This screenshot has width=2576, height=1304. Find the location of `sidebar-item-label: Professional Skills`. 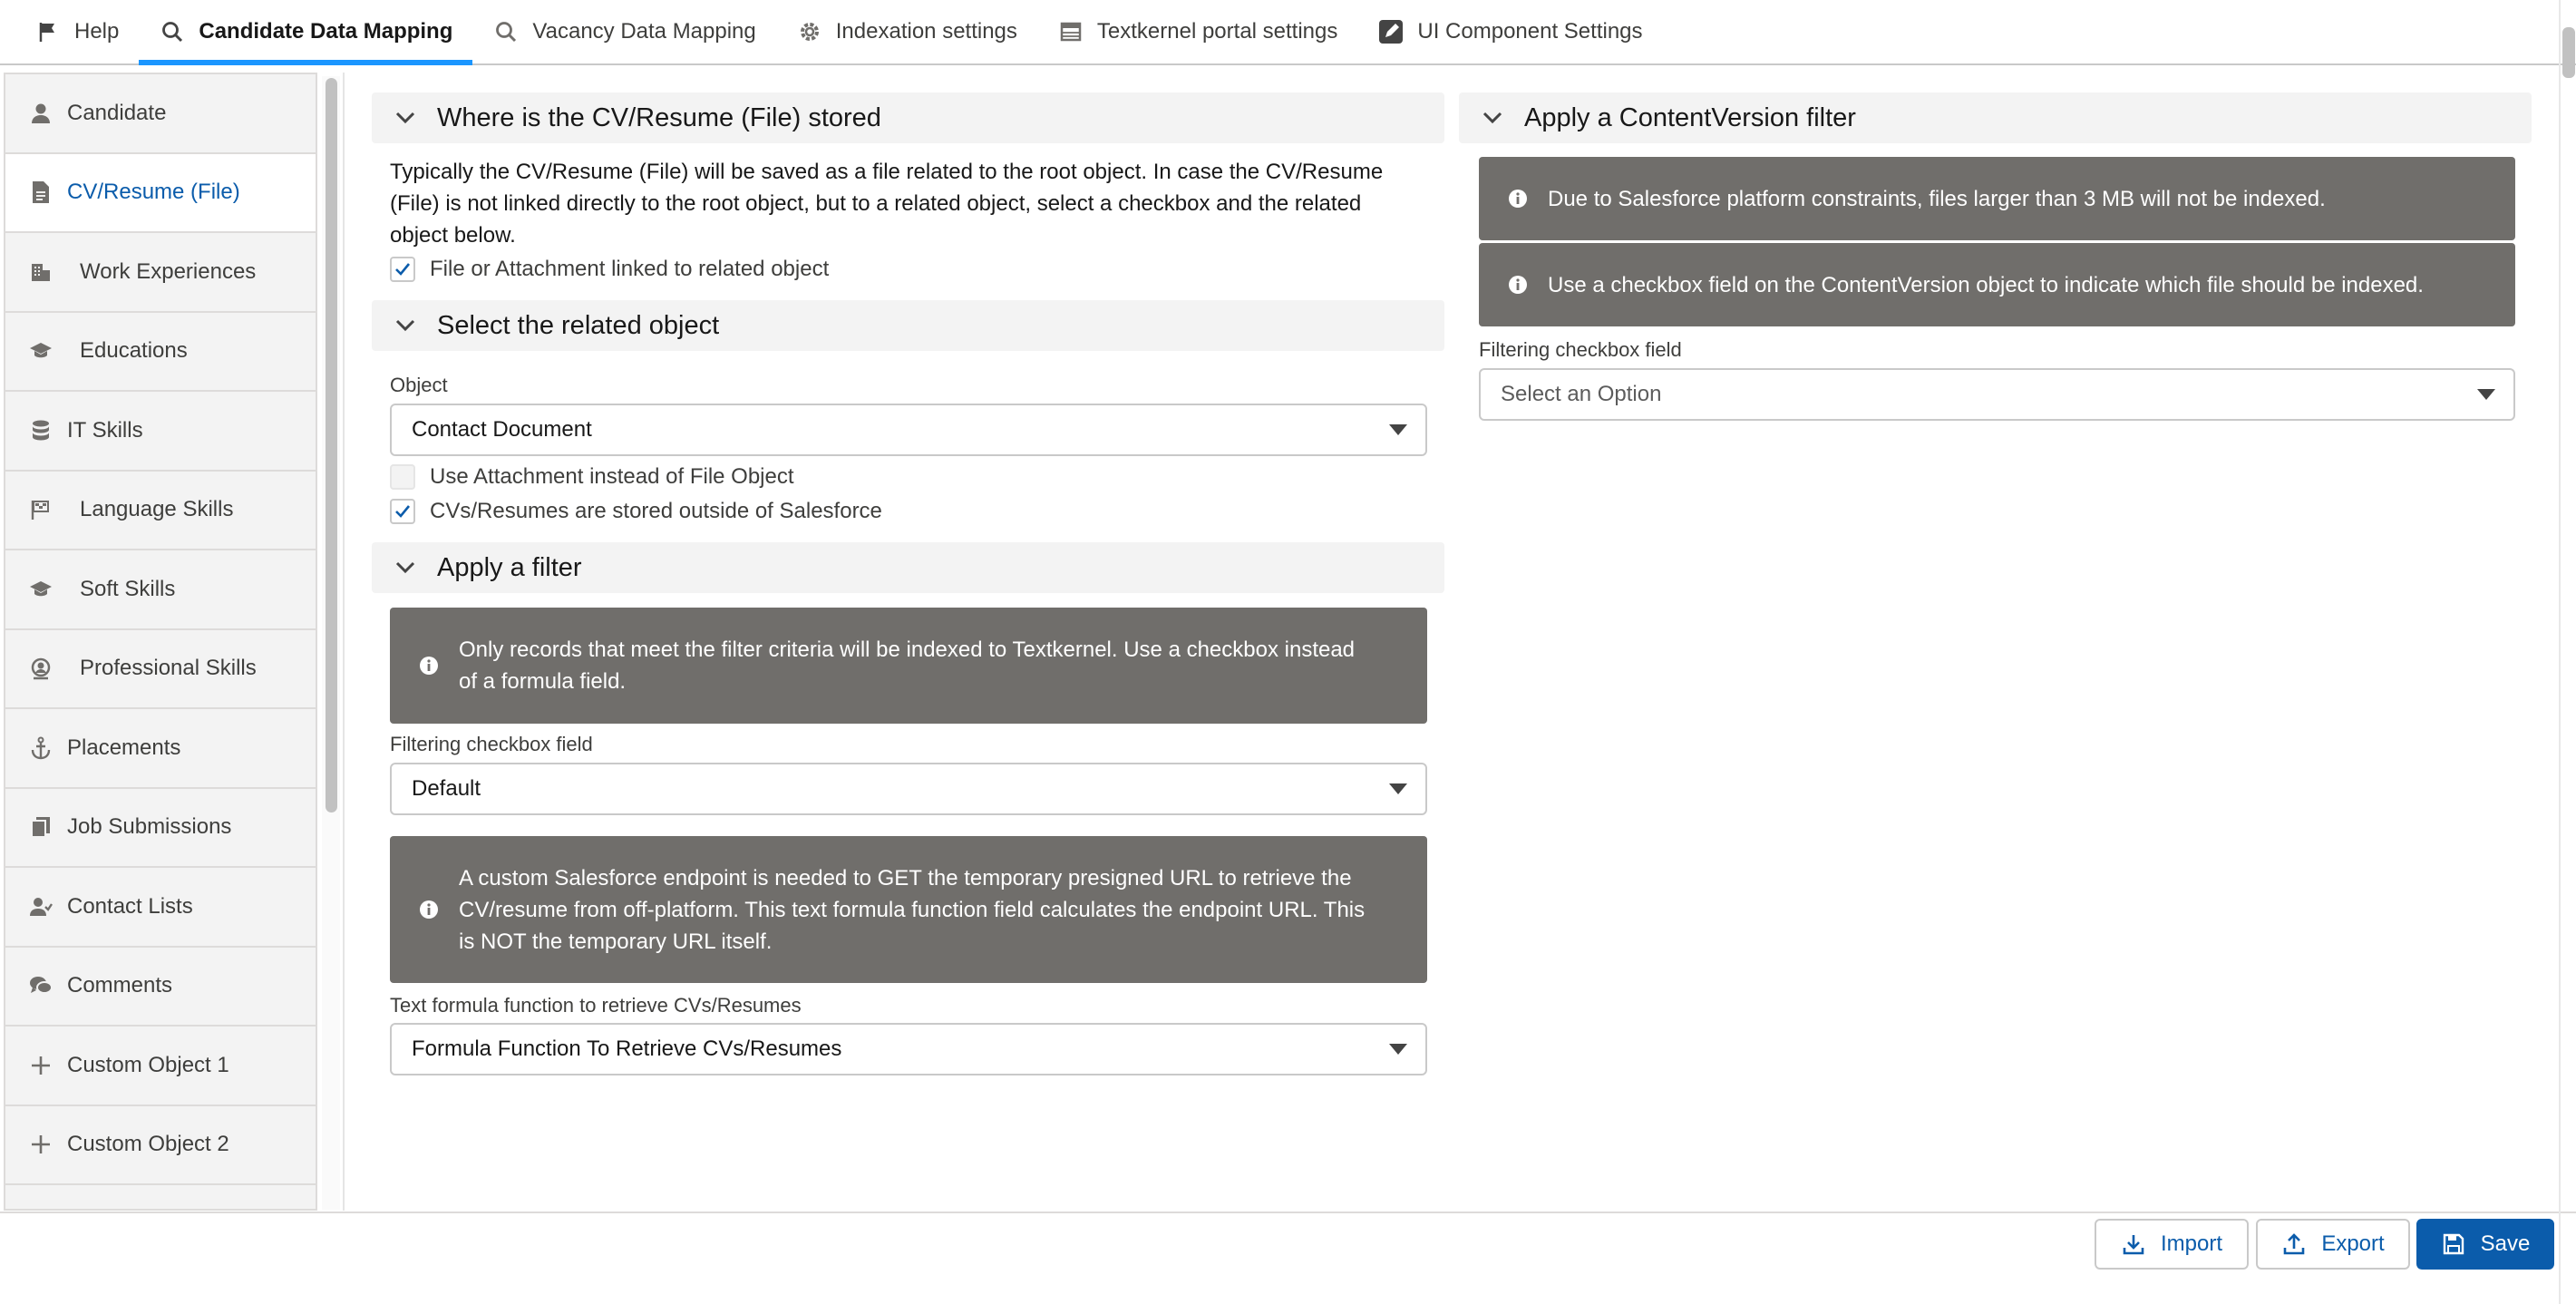

sidebar-item-label: Professional Skills is located at coordinates (168, 668).